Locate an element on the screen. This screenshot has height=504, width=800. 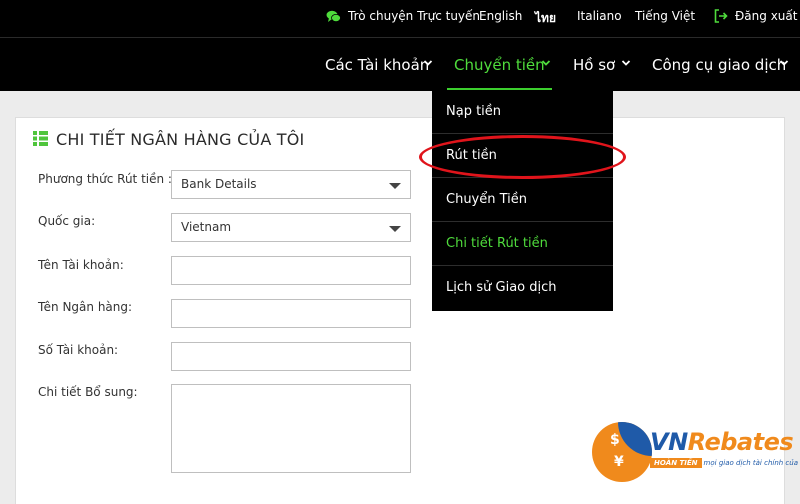
bank-name-input is located at coordinates (291, 313).